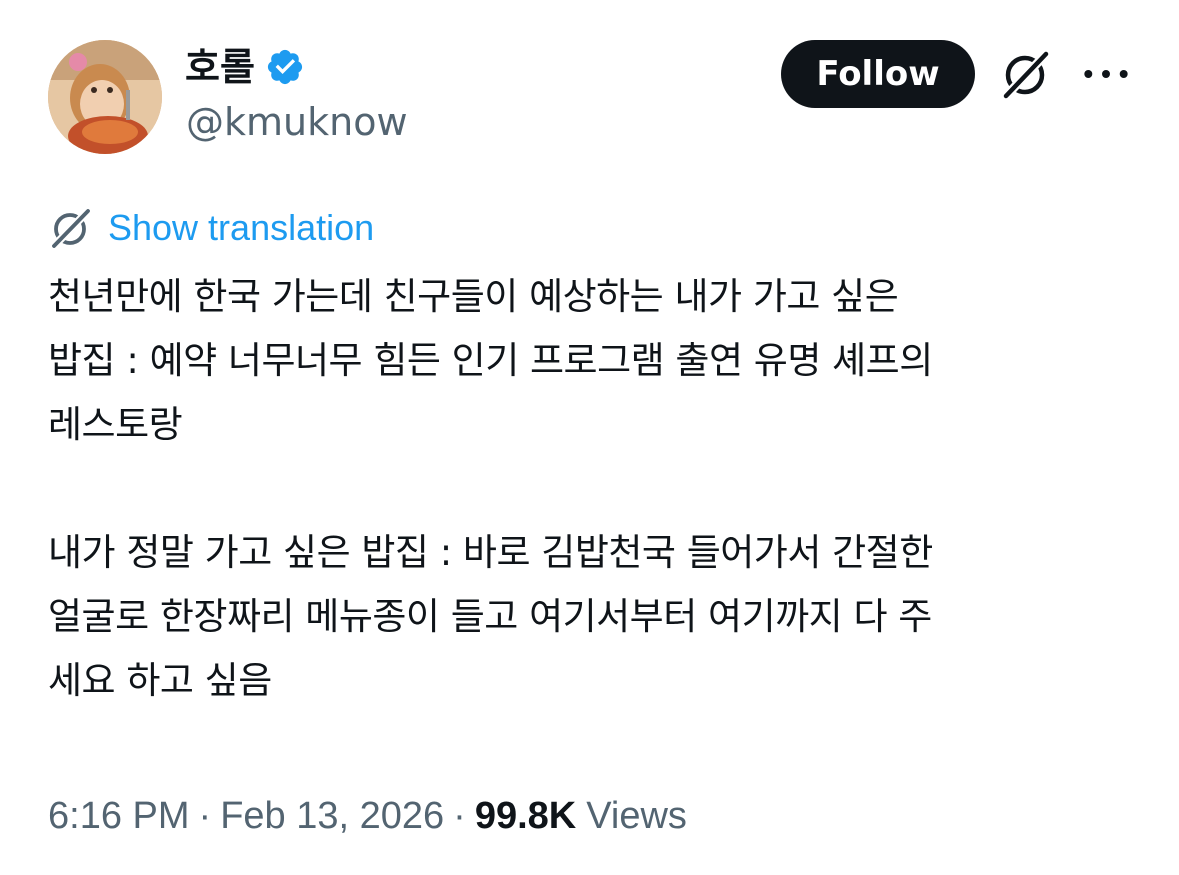 The height and width of the screenshot is (875, 1179). I want to click on avatar-image, so click(105, 97).